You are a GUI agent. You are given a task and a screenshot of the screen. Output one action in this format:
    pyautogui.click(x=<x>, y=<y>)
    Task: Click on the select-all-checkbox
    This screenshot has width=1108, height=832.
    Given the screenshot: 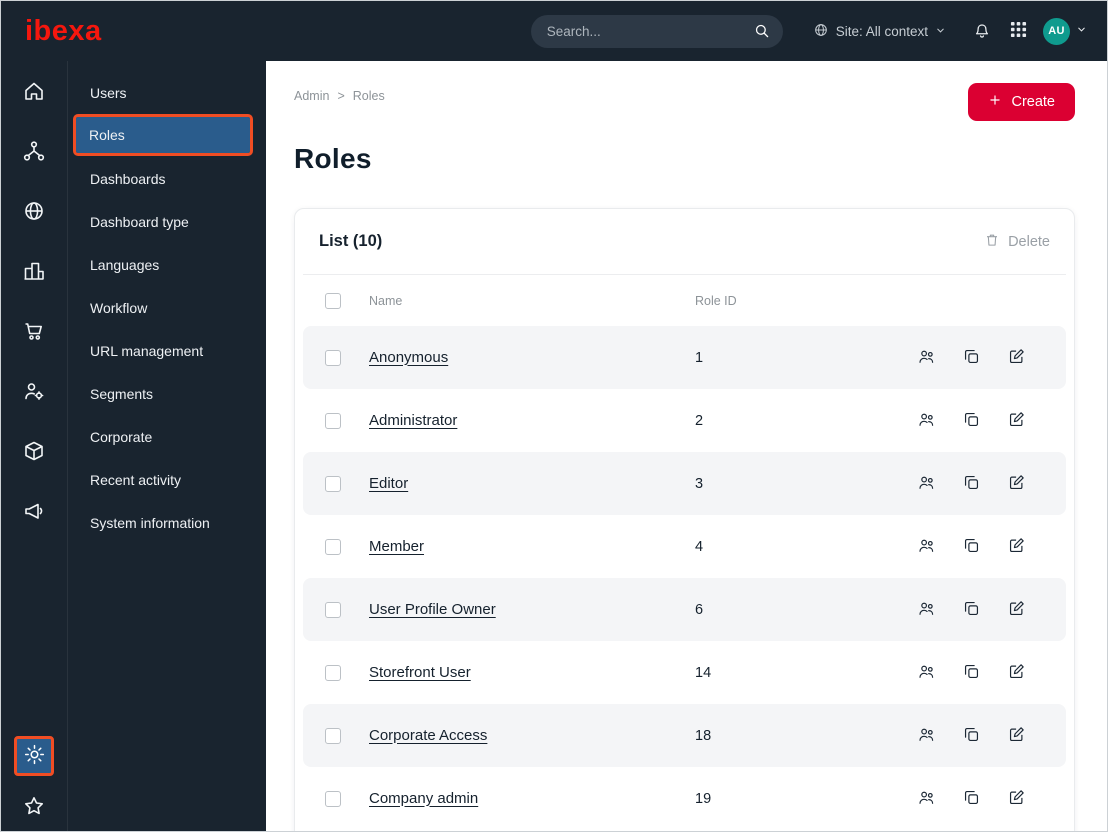 What is the action you would take?
    pyautogui.click(x=333, y=300)
    